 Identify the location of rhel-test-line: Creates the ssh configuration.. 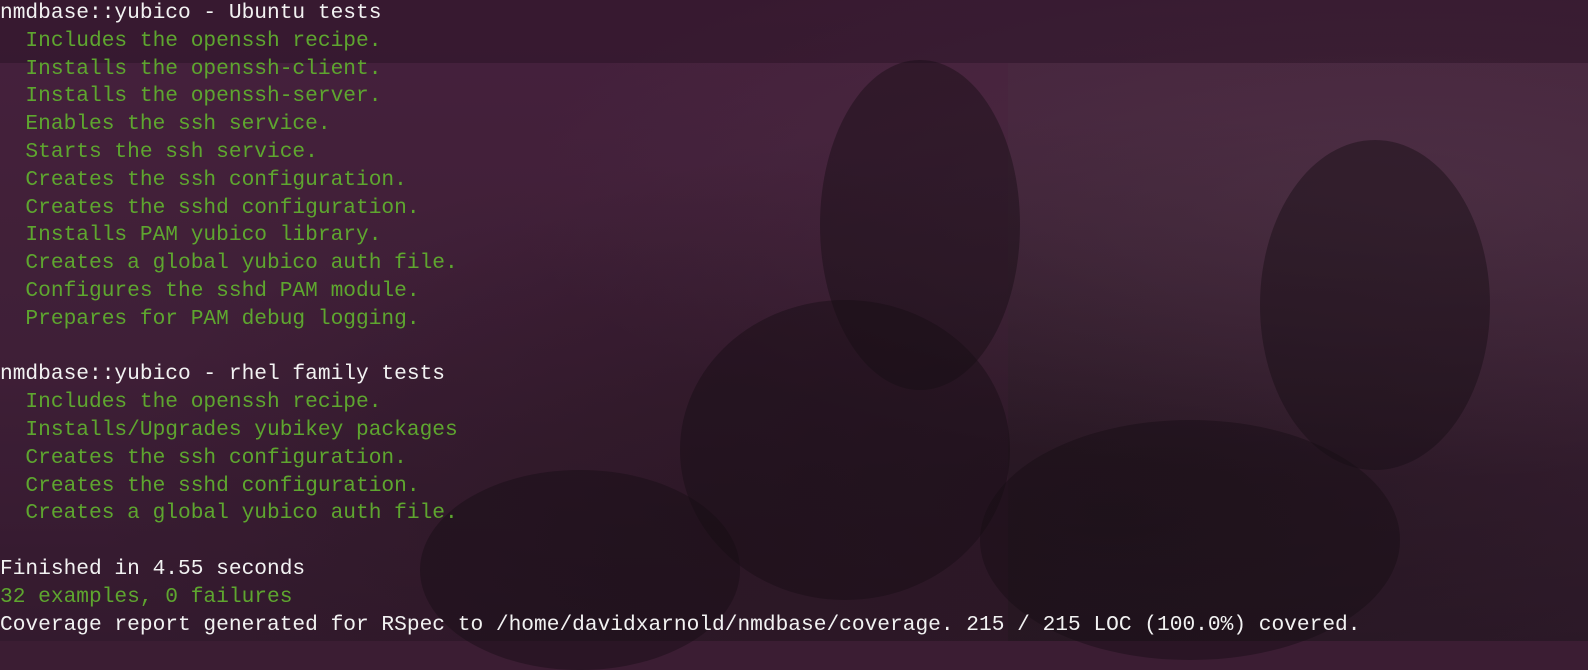
(203, 457).